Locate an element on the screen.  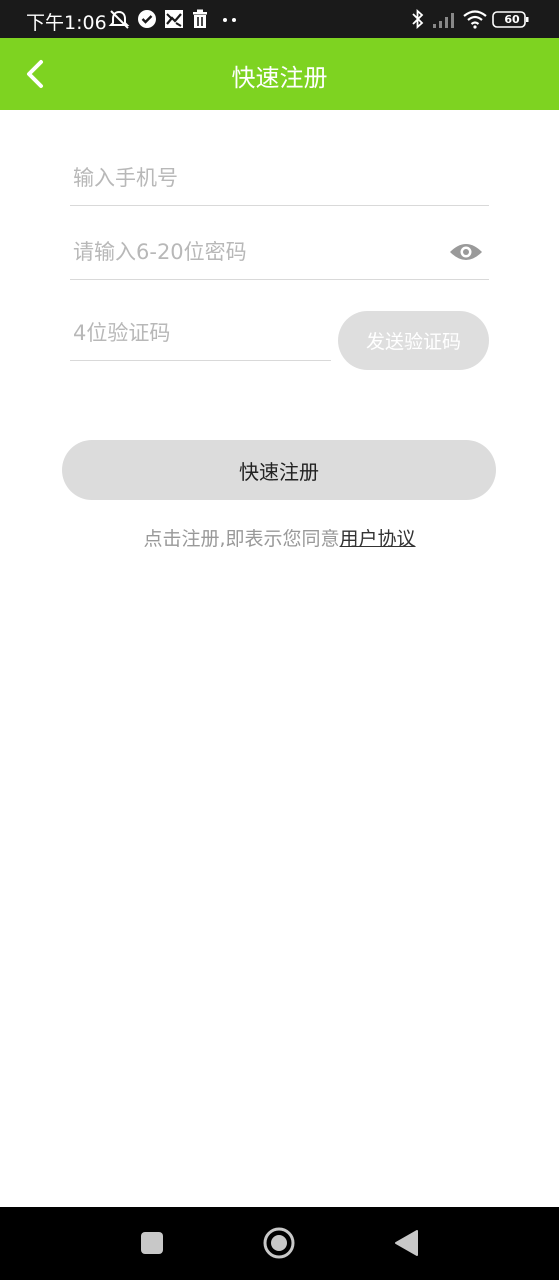
system-nav-bar is located at coordinates (279, 1243).